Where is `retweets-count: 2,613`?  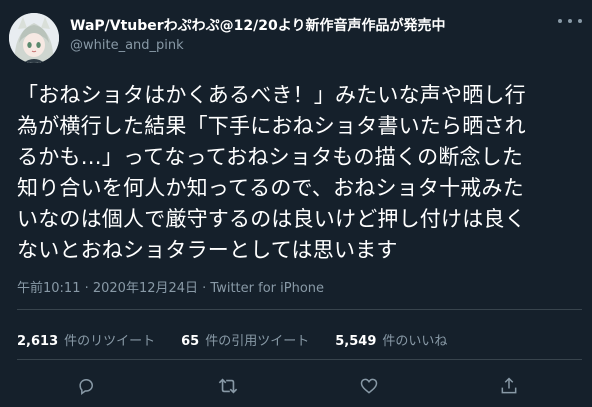 retweets-count: 2,613 is located at coordinates (38, 341).